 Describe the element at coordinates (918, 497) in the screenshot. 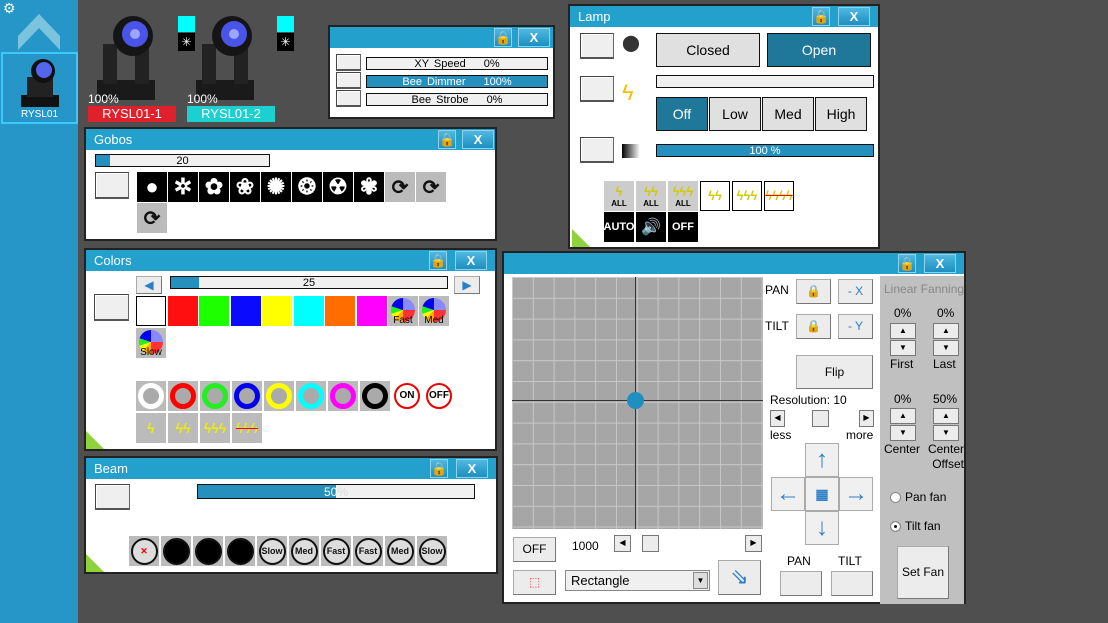

I see `pan-fan-radio: Pan fan` at that location.